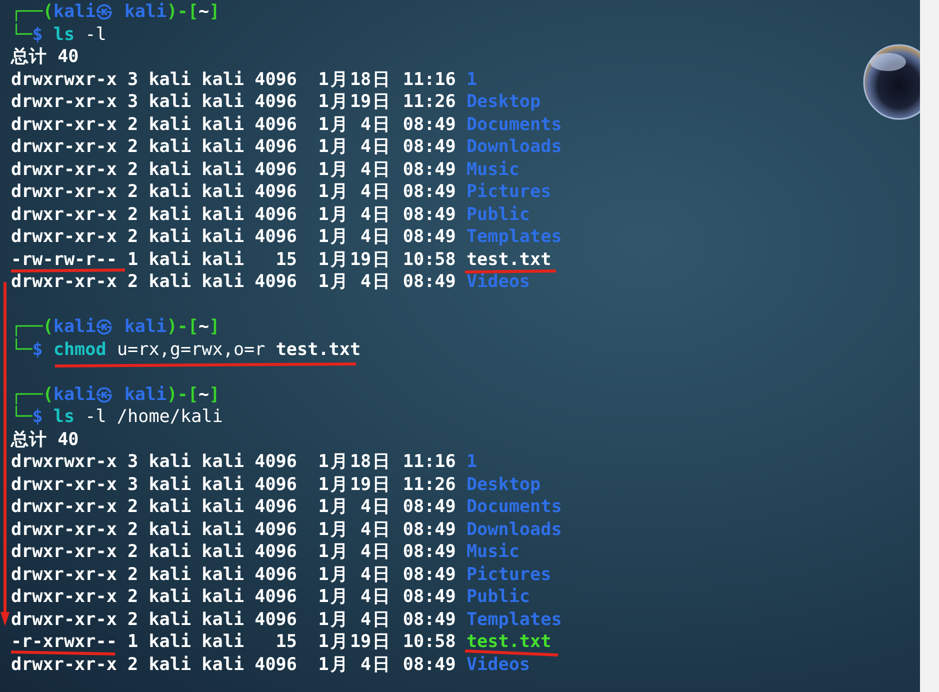 This screenshot has width=939, height=692. What do you see at coordinates (95, 35) in the screenshot?
I see `command-args: -l` at bounding box center [95, 35].